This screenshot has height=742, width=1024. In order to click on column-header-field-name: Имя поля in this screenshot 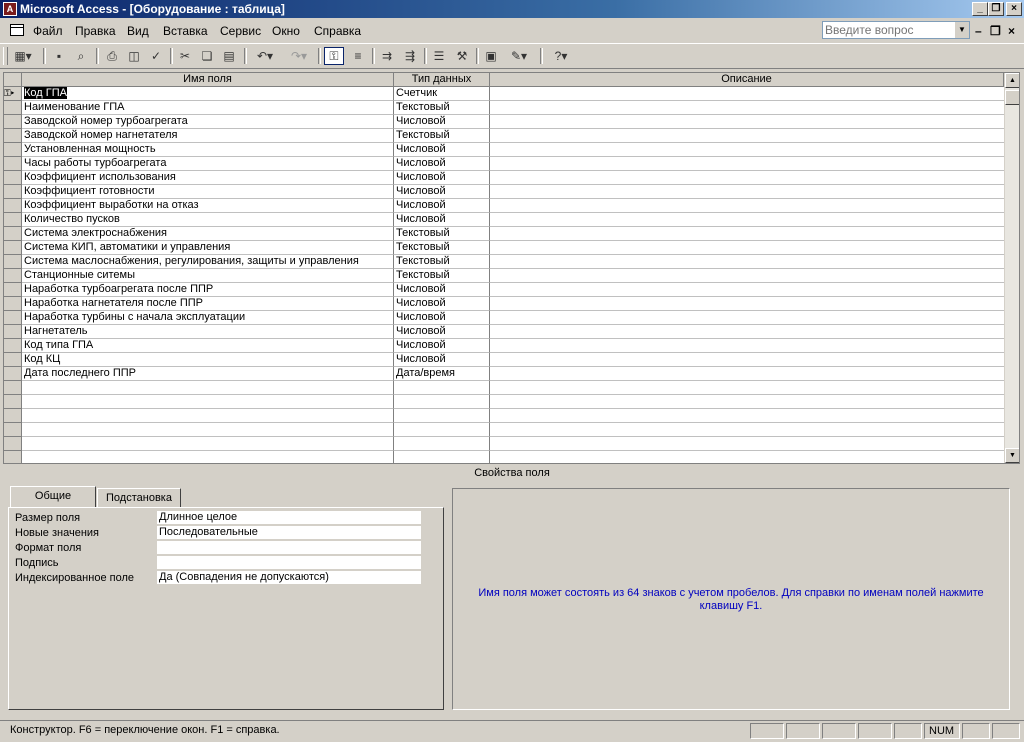, I will do `click(208, 80)`.